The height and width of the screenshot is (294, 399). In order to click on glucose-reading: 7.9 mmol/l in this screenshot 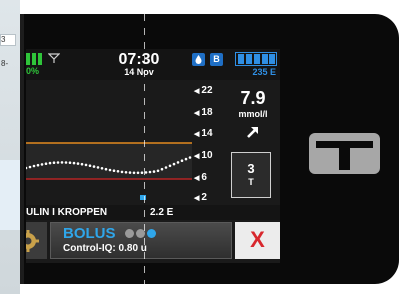, I will do `click(253, 111)`.